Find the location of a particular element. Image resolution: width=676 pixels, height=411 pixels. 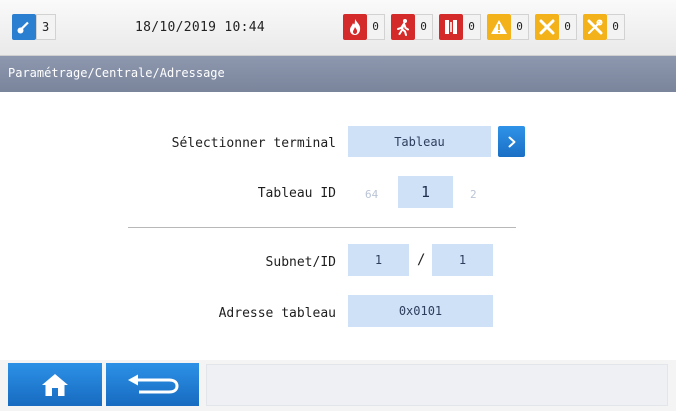

panel-id-previous: 64 is located at coordinates (371, 194).